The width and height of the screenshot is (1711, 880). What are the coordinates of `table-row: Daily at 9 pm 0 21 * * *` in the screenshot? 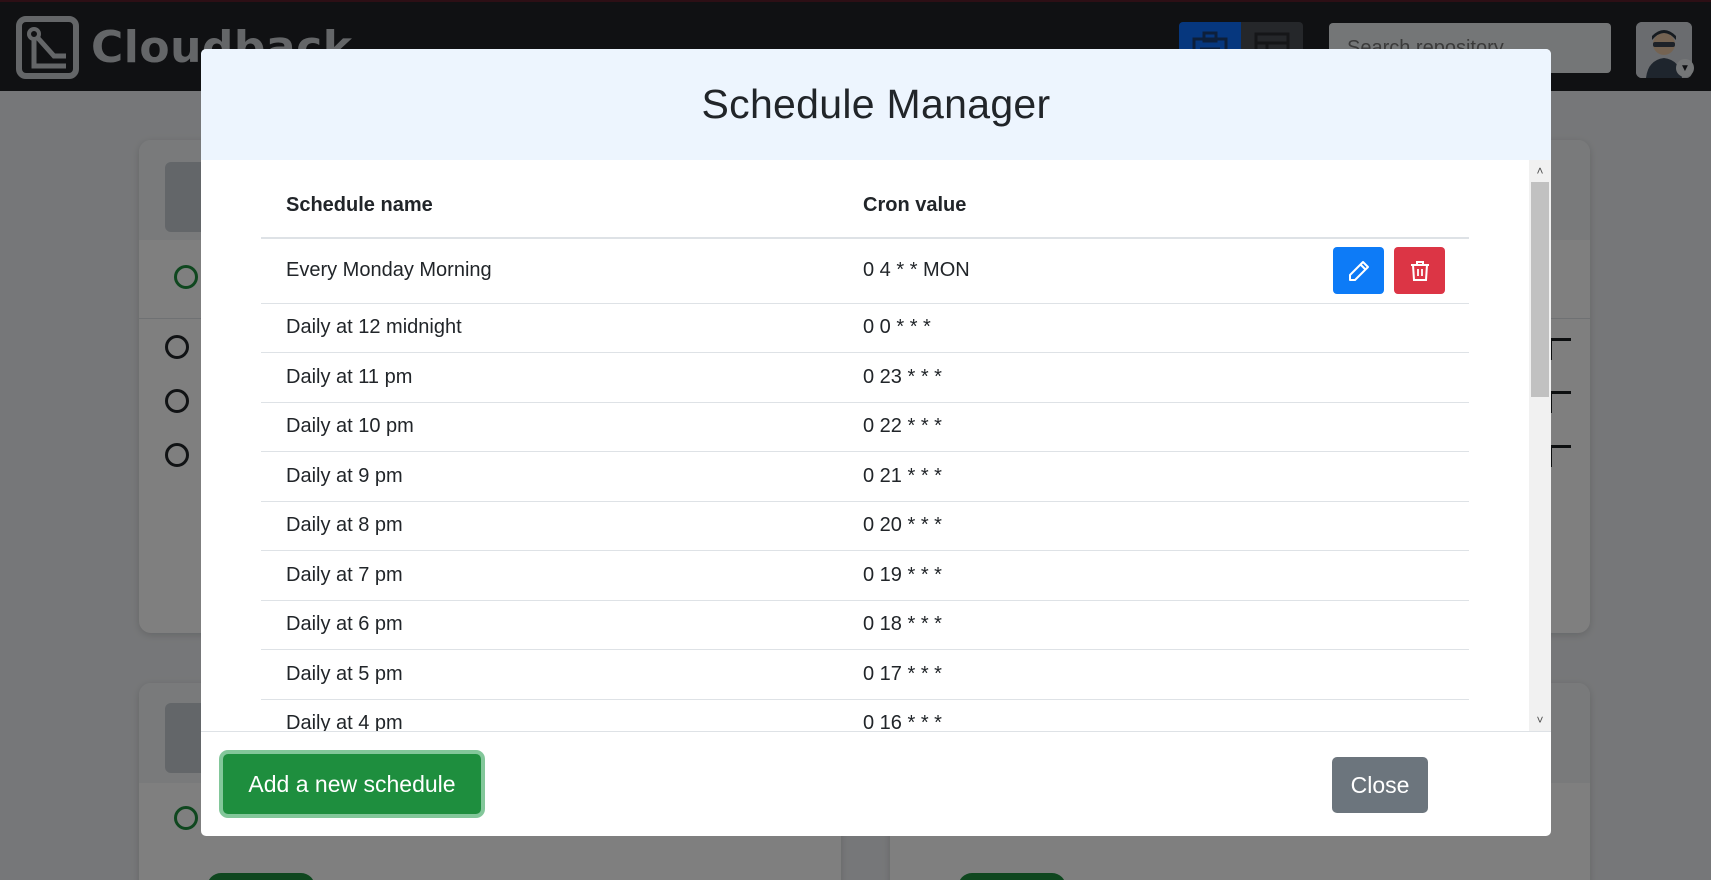 It's located at (865, 476).